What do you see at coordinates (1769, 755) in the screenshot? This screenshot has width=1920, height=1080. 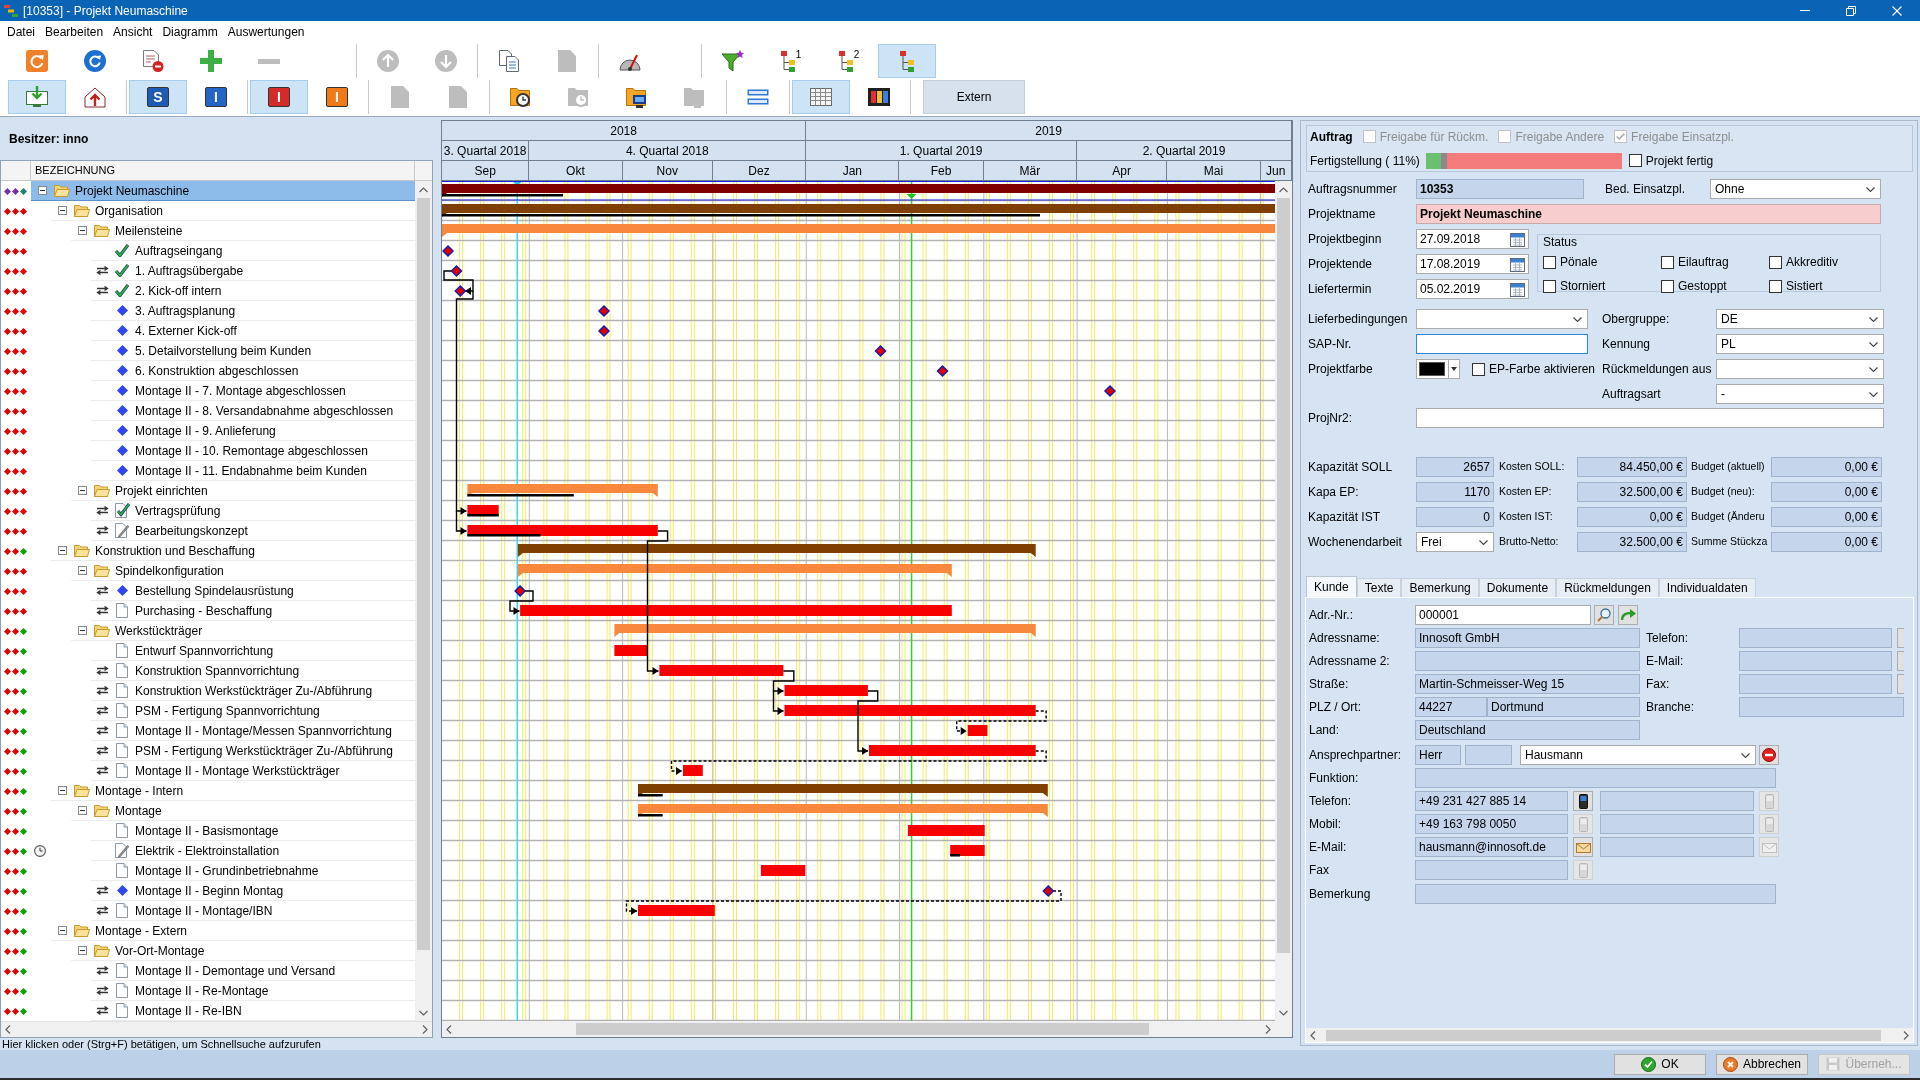 I see `remove-contact-button` at bounding box center [1769, 755].